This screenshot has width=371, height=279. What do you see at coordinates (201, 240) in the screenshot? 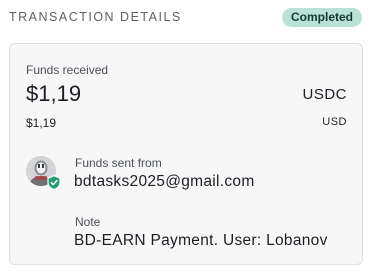
I see `note-text: BD-EARN Payment. User: Lobanov` at bounding box center [201, 240].